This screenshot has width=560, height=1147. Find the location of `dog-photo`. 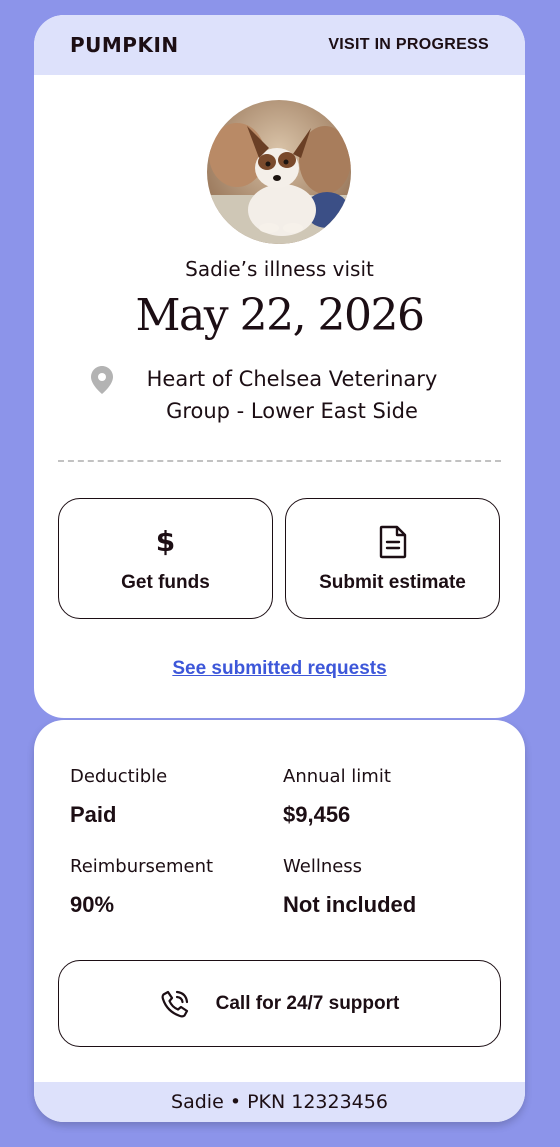

dog-photo is located at coordinates (279, 172).